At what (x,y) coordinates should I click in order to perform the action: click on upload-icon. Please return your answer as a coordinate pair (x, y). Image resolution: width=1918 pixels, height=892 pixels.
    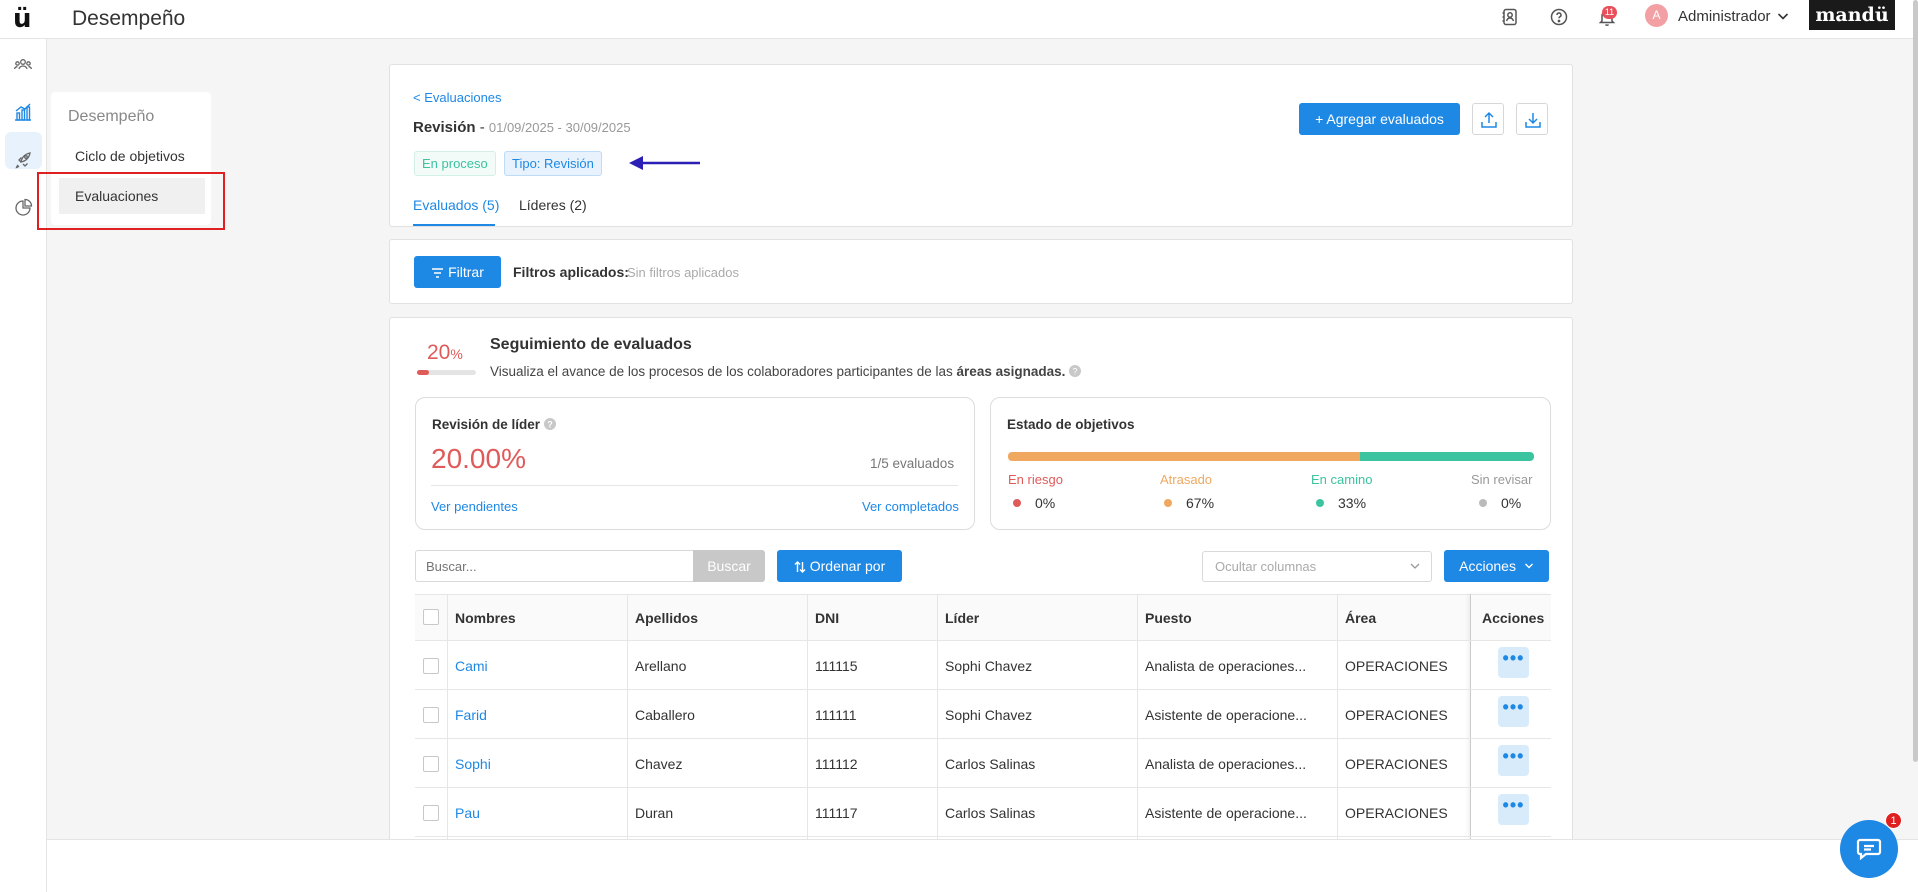
    Looking at the image, I should click on (1489, 120).